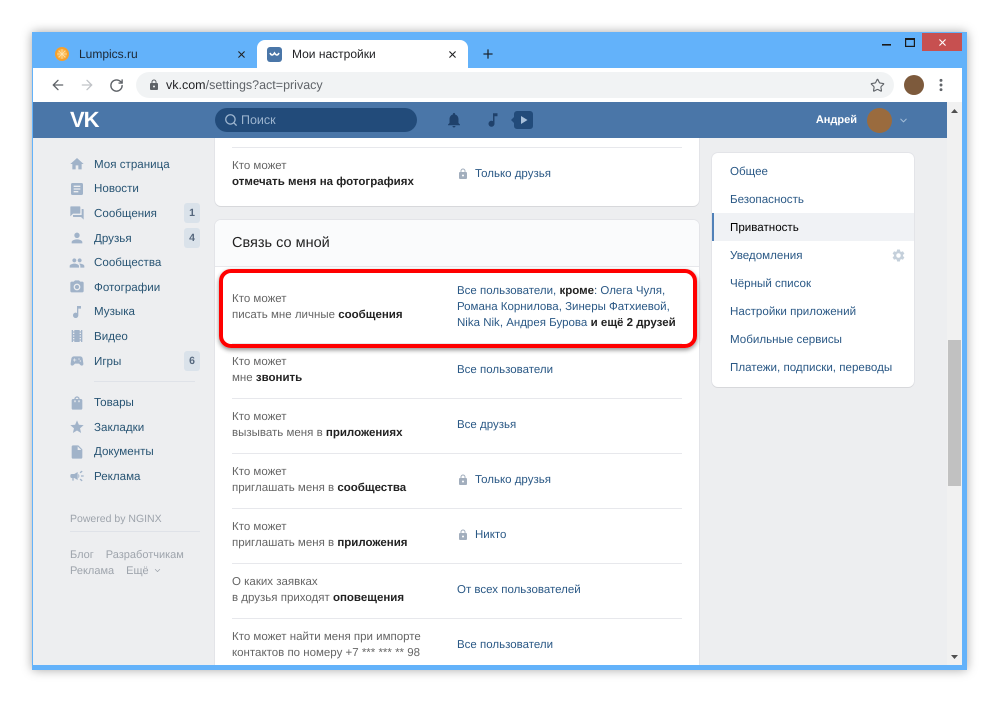 Image resolution: width=1000 pixels, height=704 pixels. What do you see at coordinates (954, 656) in the screenshot?
I see `down-arrow-icon` at bounding box center [954, 656].